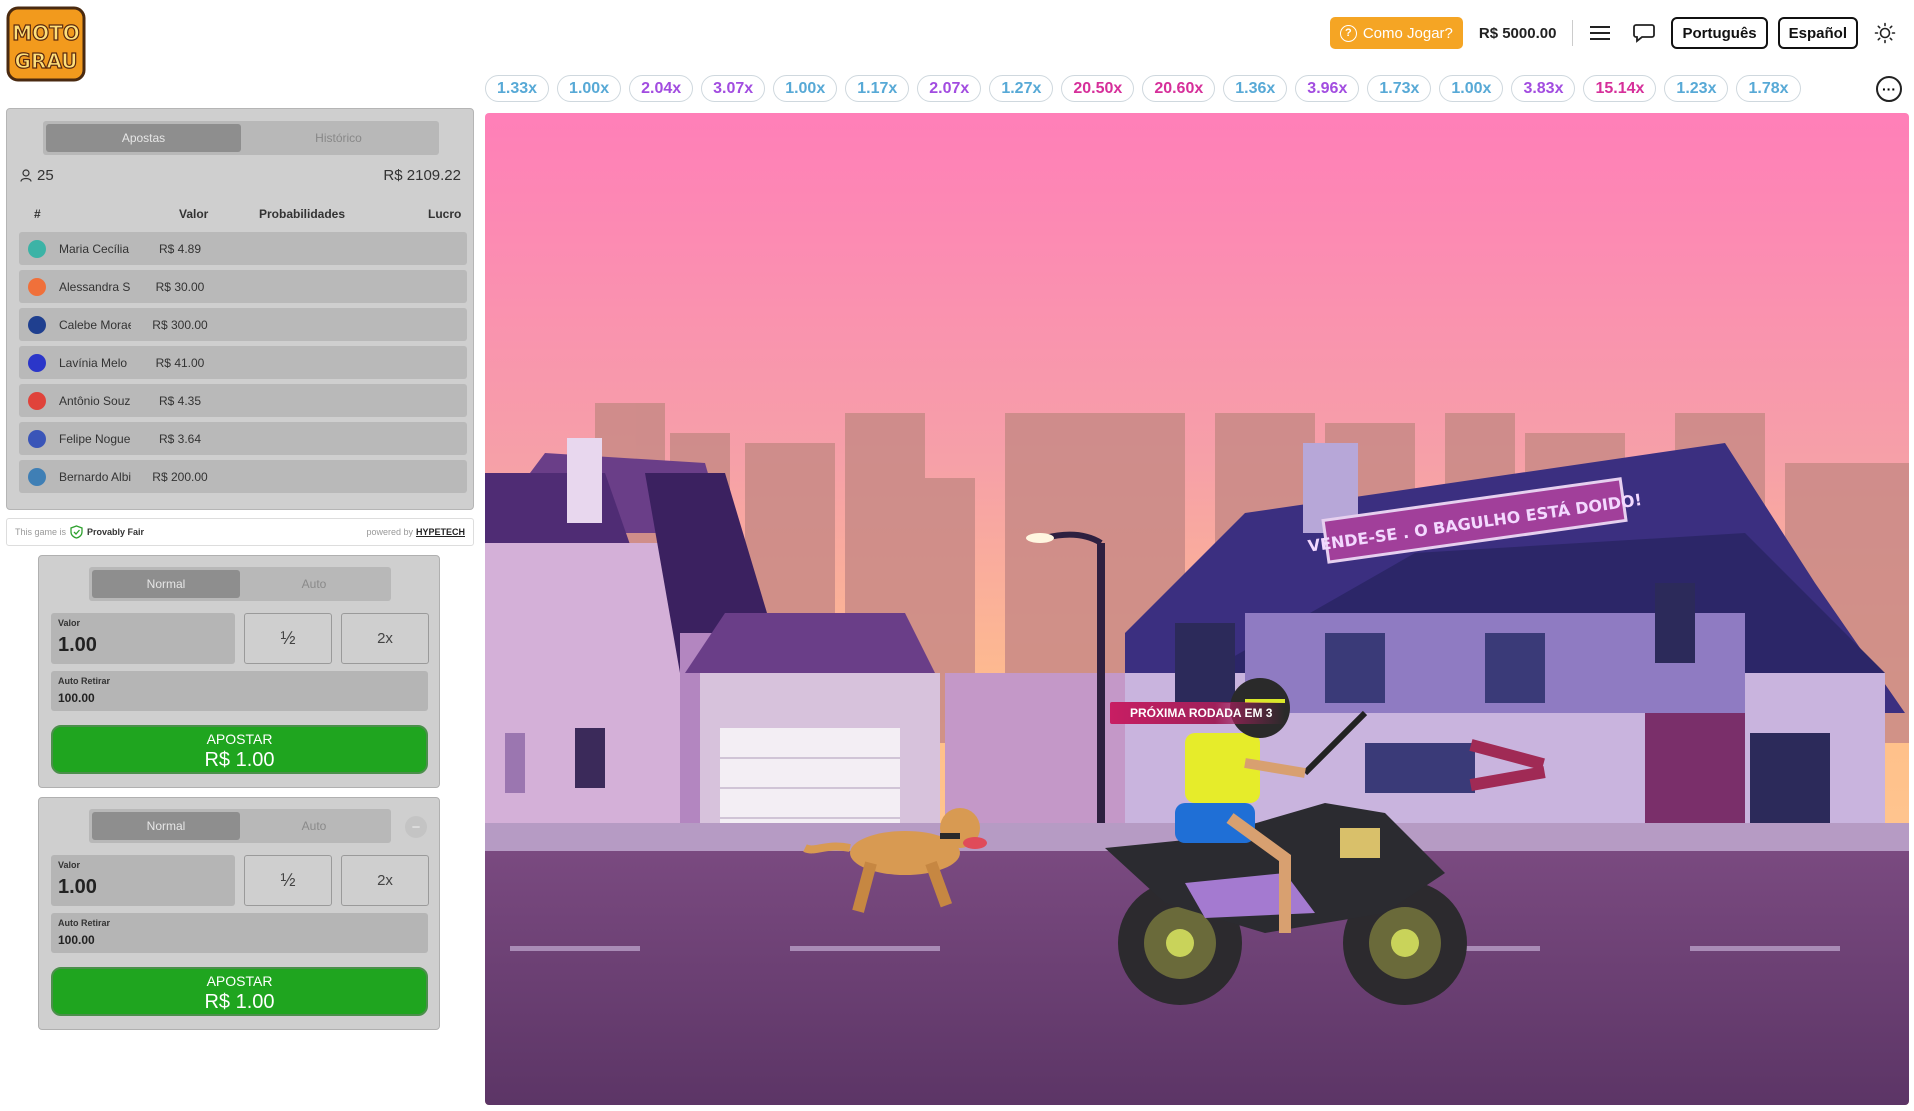 The image size is (1914, 1111). I want to click on bet-amount: R$ 3.64, so click(180, 438).